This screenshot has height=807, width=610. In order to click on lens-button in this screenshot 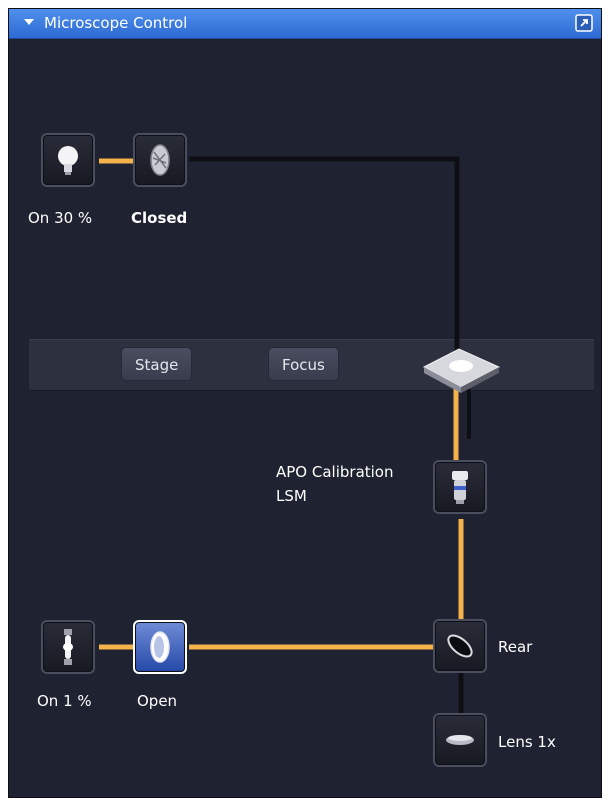, I will do `click(460, 740)`.